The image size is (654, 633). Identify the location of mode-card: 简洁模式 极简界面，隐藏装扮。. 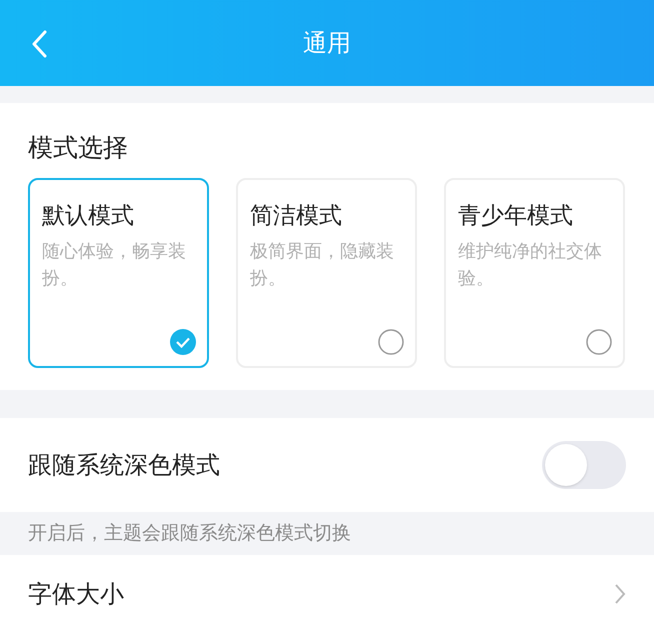
(326, 273).